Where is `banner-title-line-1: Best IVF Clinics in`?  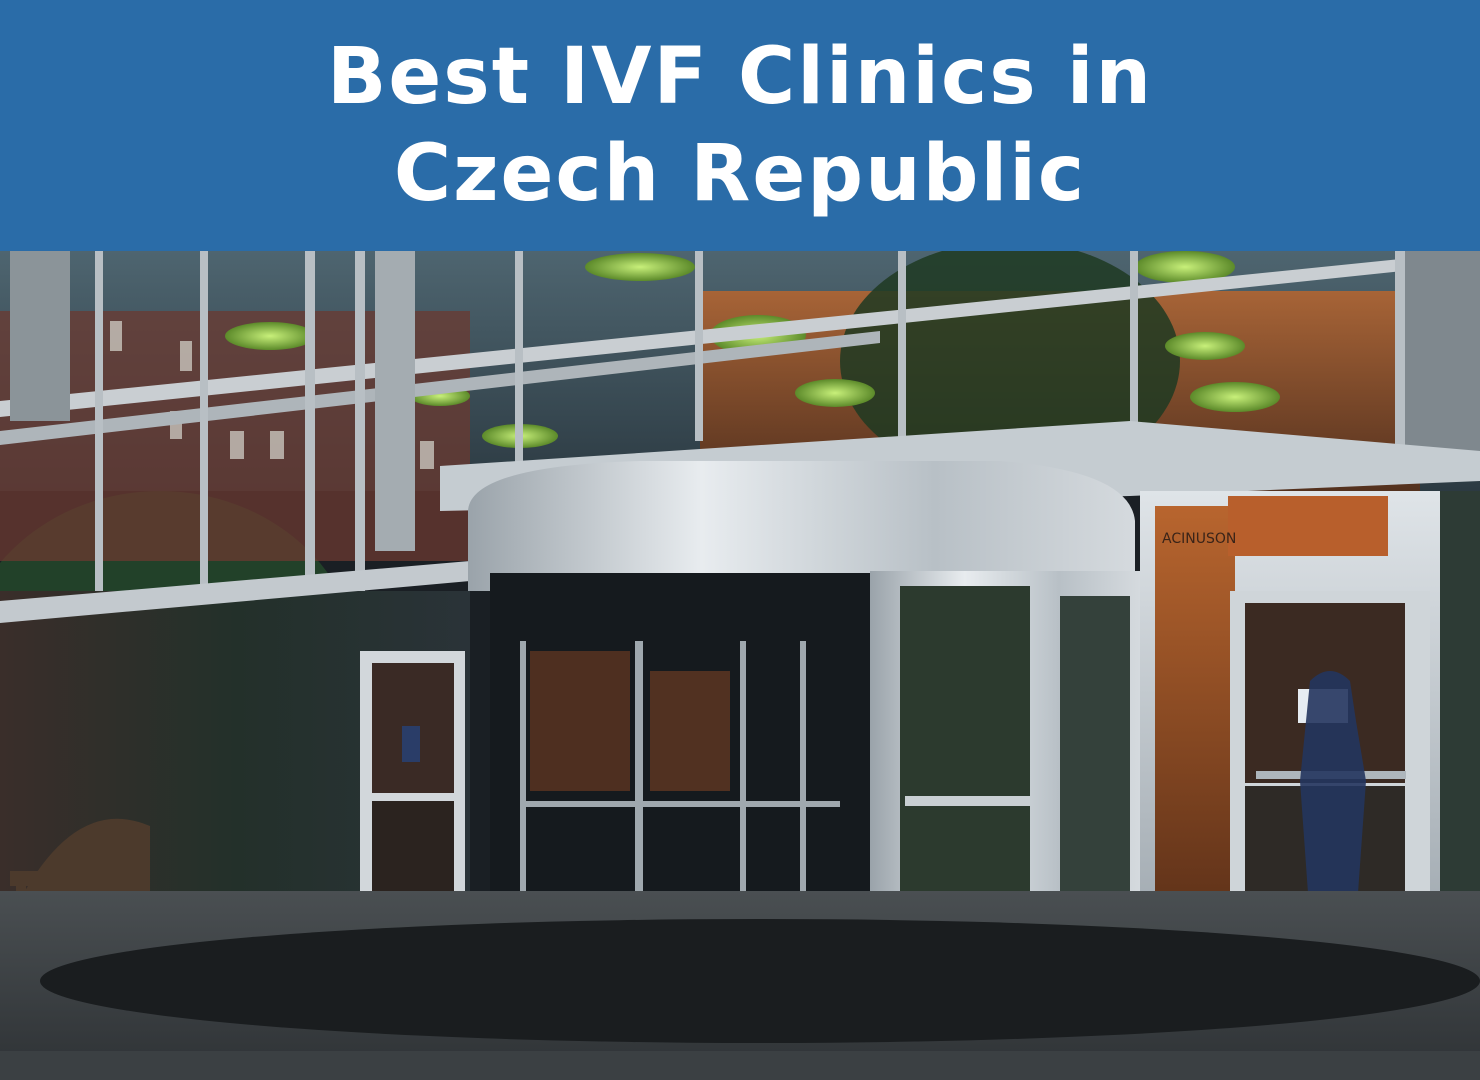
banner-title-line-1: Best IVF Clinics in is located at coordinates (740, 76).